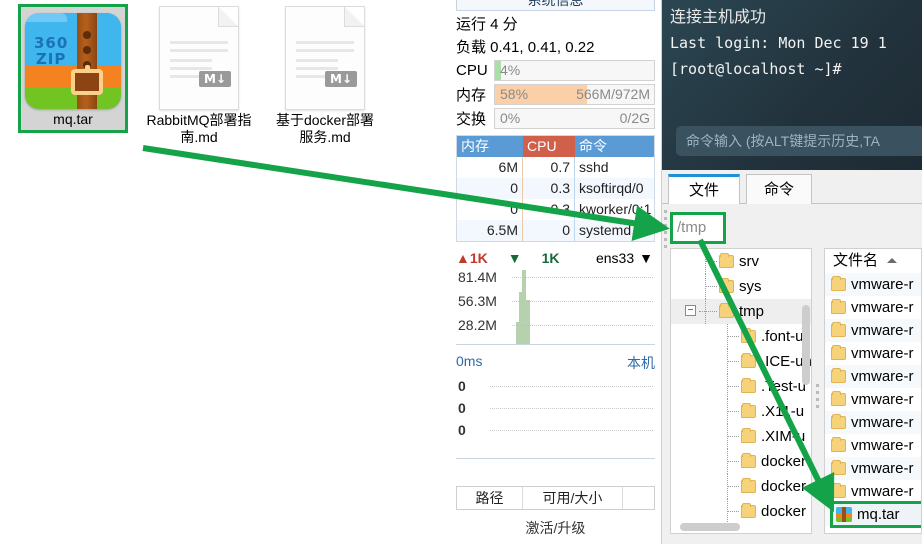  What do you see at coordinates (892, 260) in the screenshot?
I see `sort-ascending-icon` at bounding box center [892, 260].